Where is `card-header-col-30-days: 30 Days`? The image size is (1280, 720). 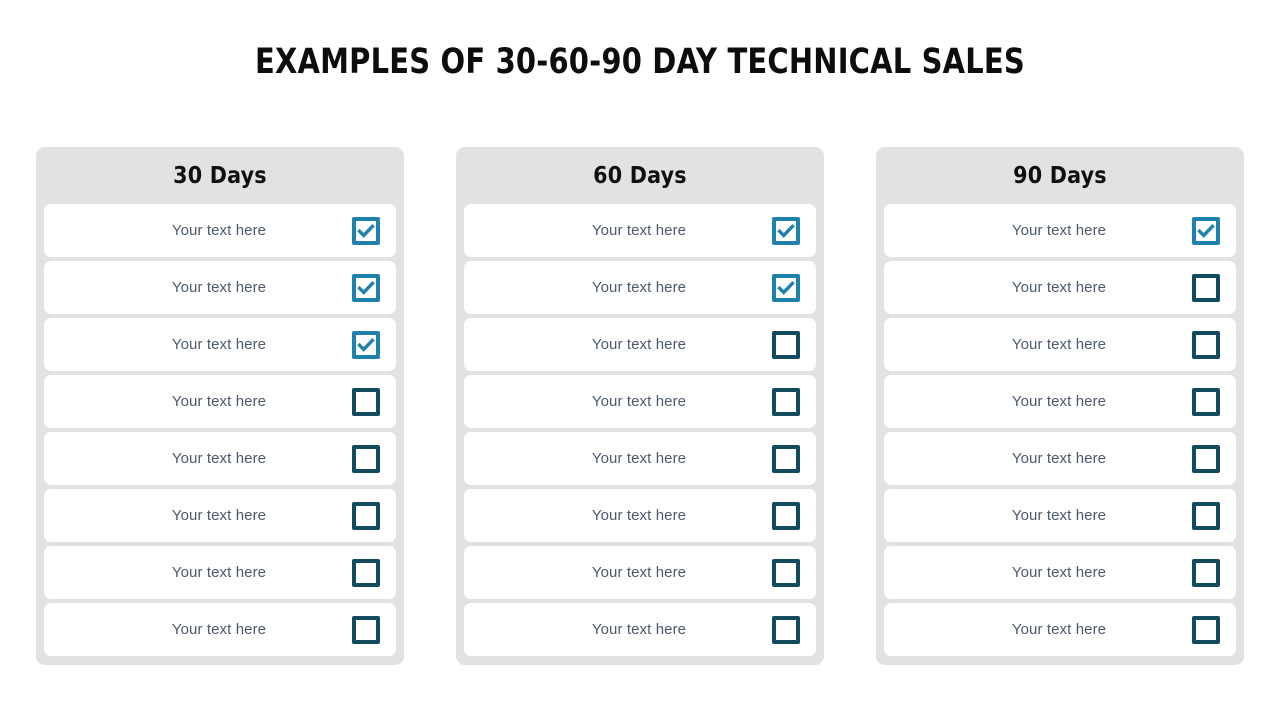 card-header-col-30-days: 30 Days is located at coordinates (220, 175).